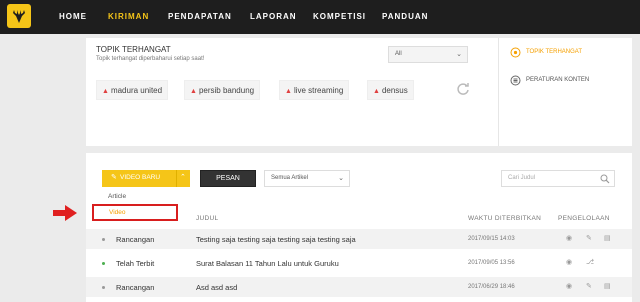 The height and width of the screenshot is (302, 640). I want to click on topic-tag: ▲ live streaming, so click(314, 90).